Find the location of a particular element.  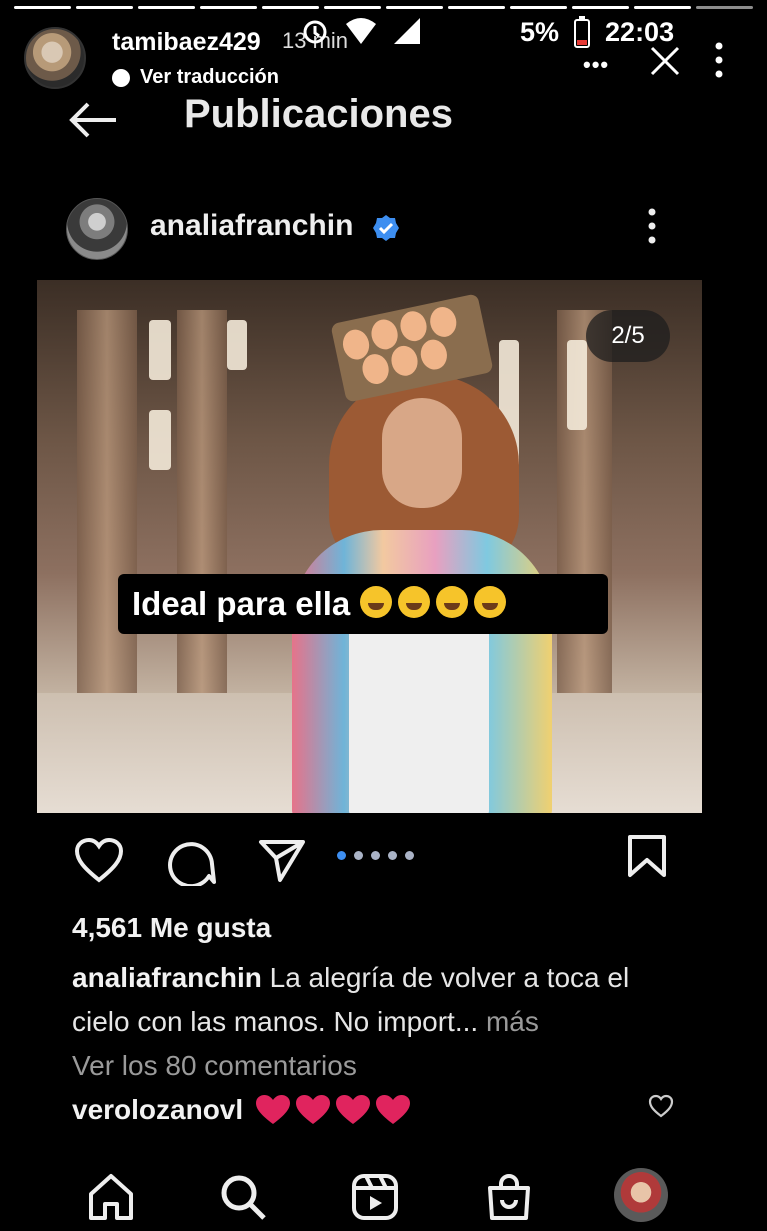

wifi-icon is located at coordinates (361, 31).